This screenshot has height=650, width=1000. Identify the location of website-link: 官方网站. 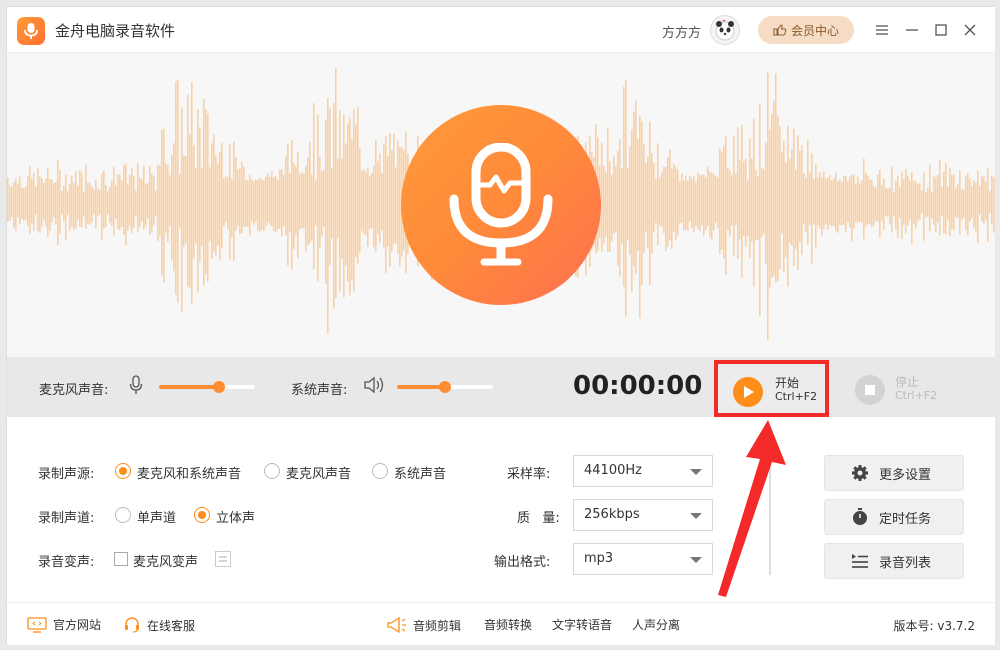
(64, 624).